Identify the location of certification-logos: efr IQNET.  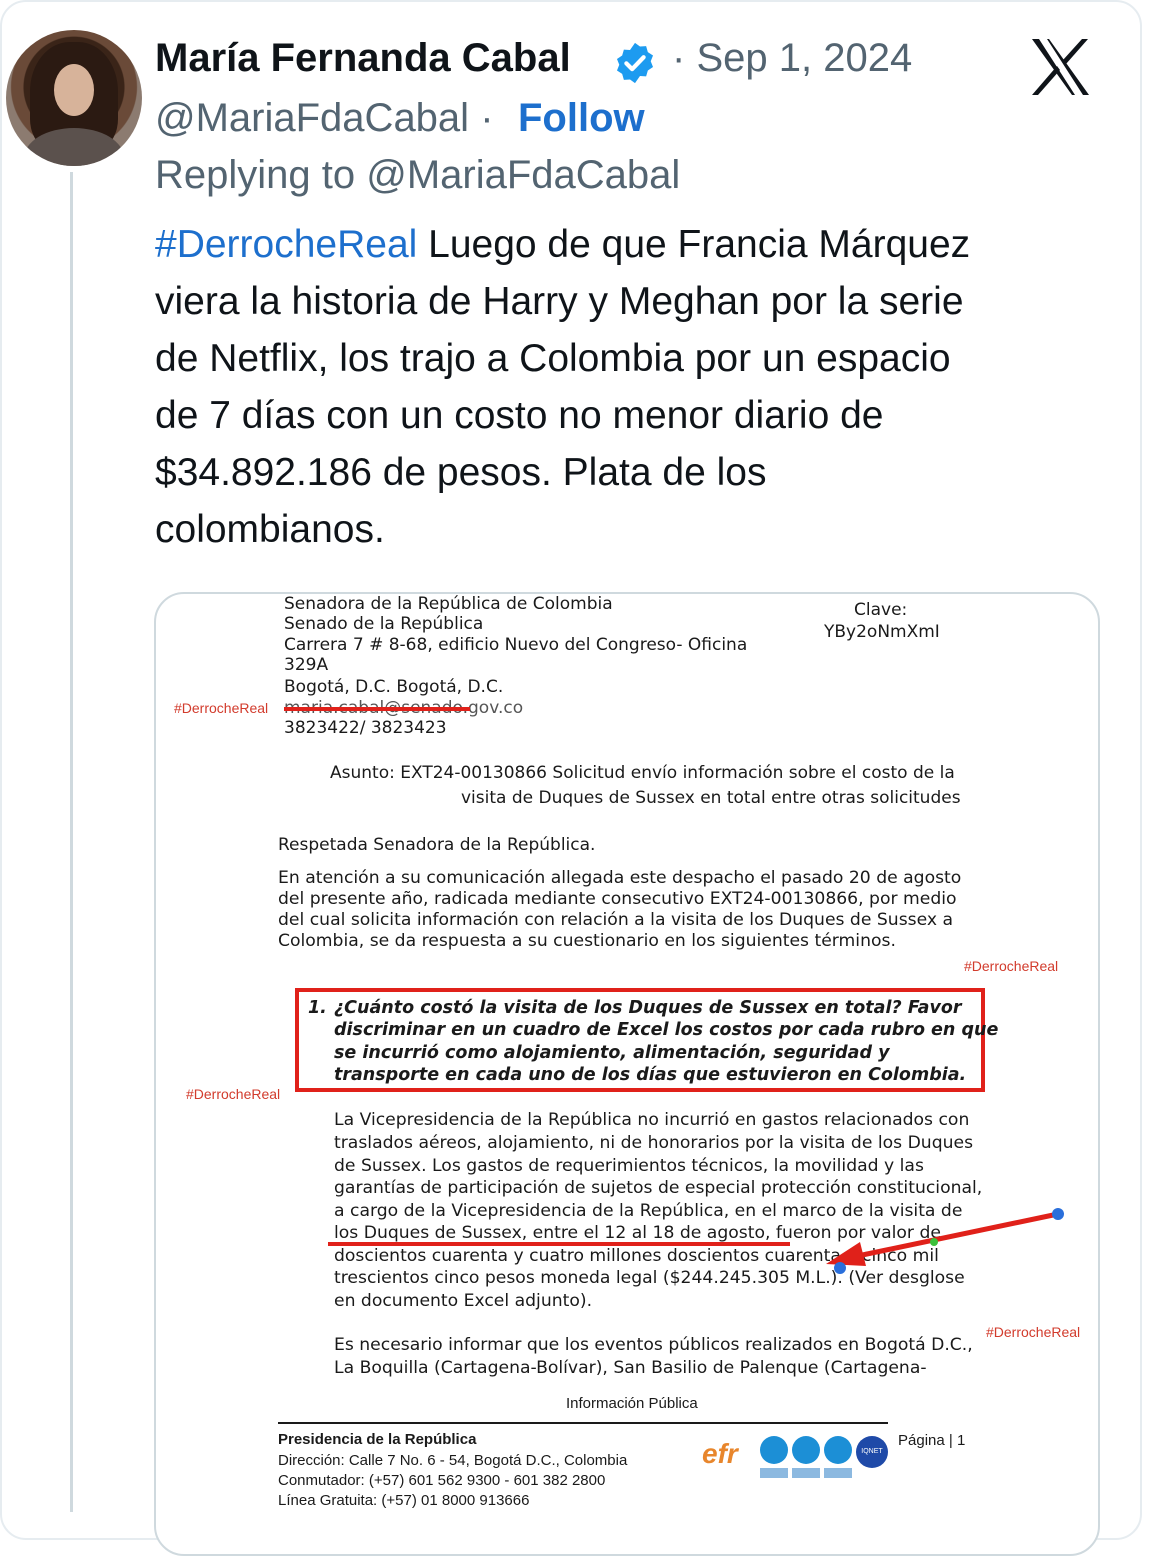
(797, 1464).